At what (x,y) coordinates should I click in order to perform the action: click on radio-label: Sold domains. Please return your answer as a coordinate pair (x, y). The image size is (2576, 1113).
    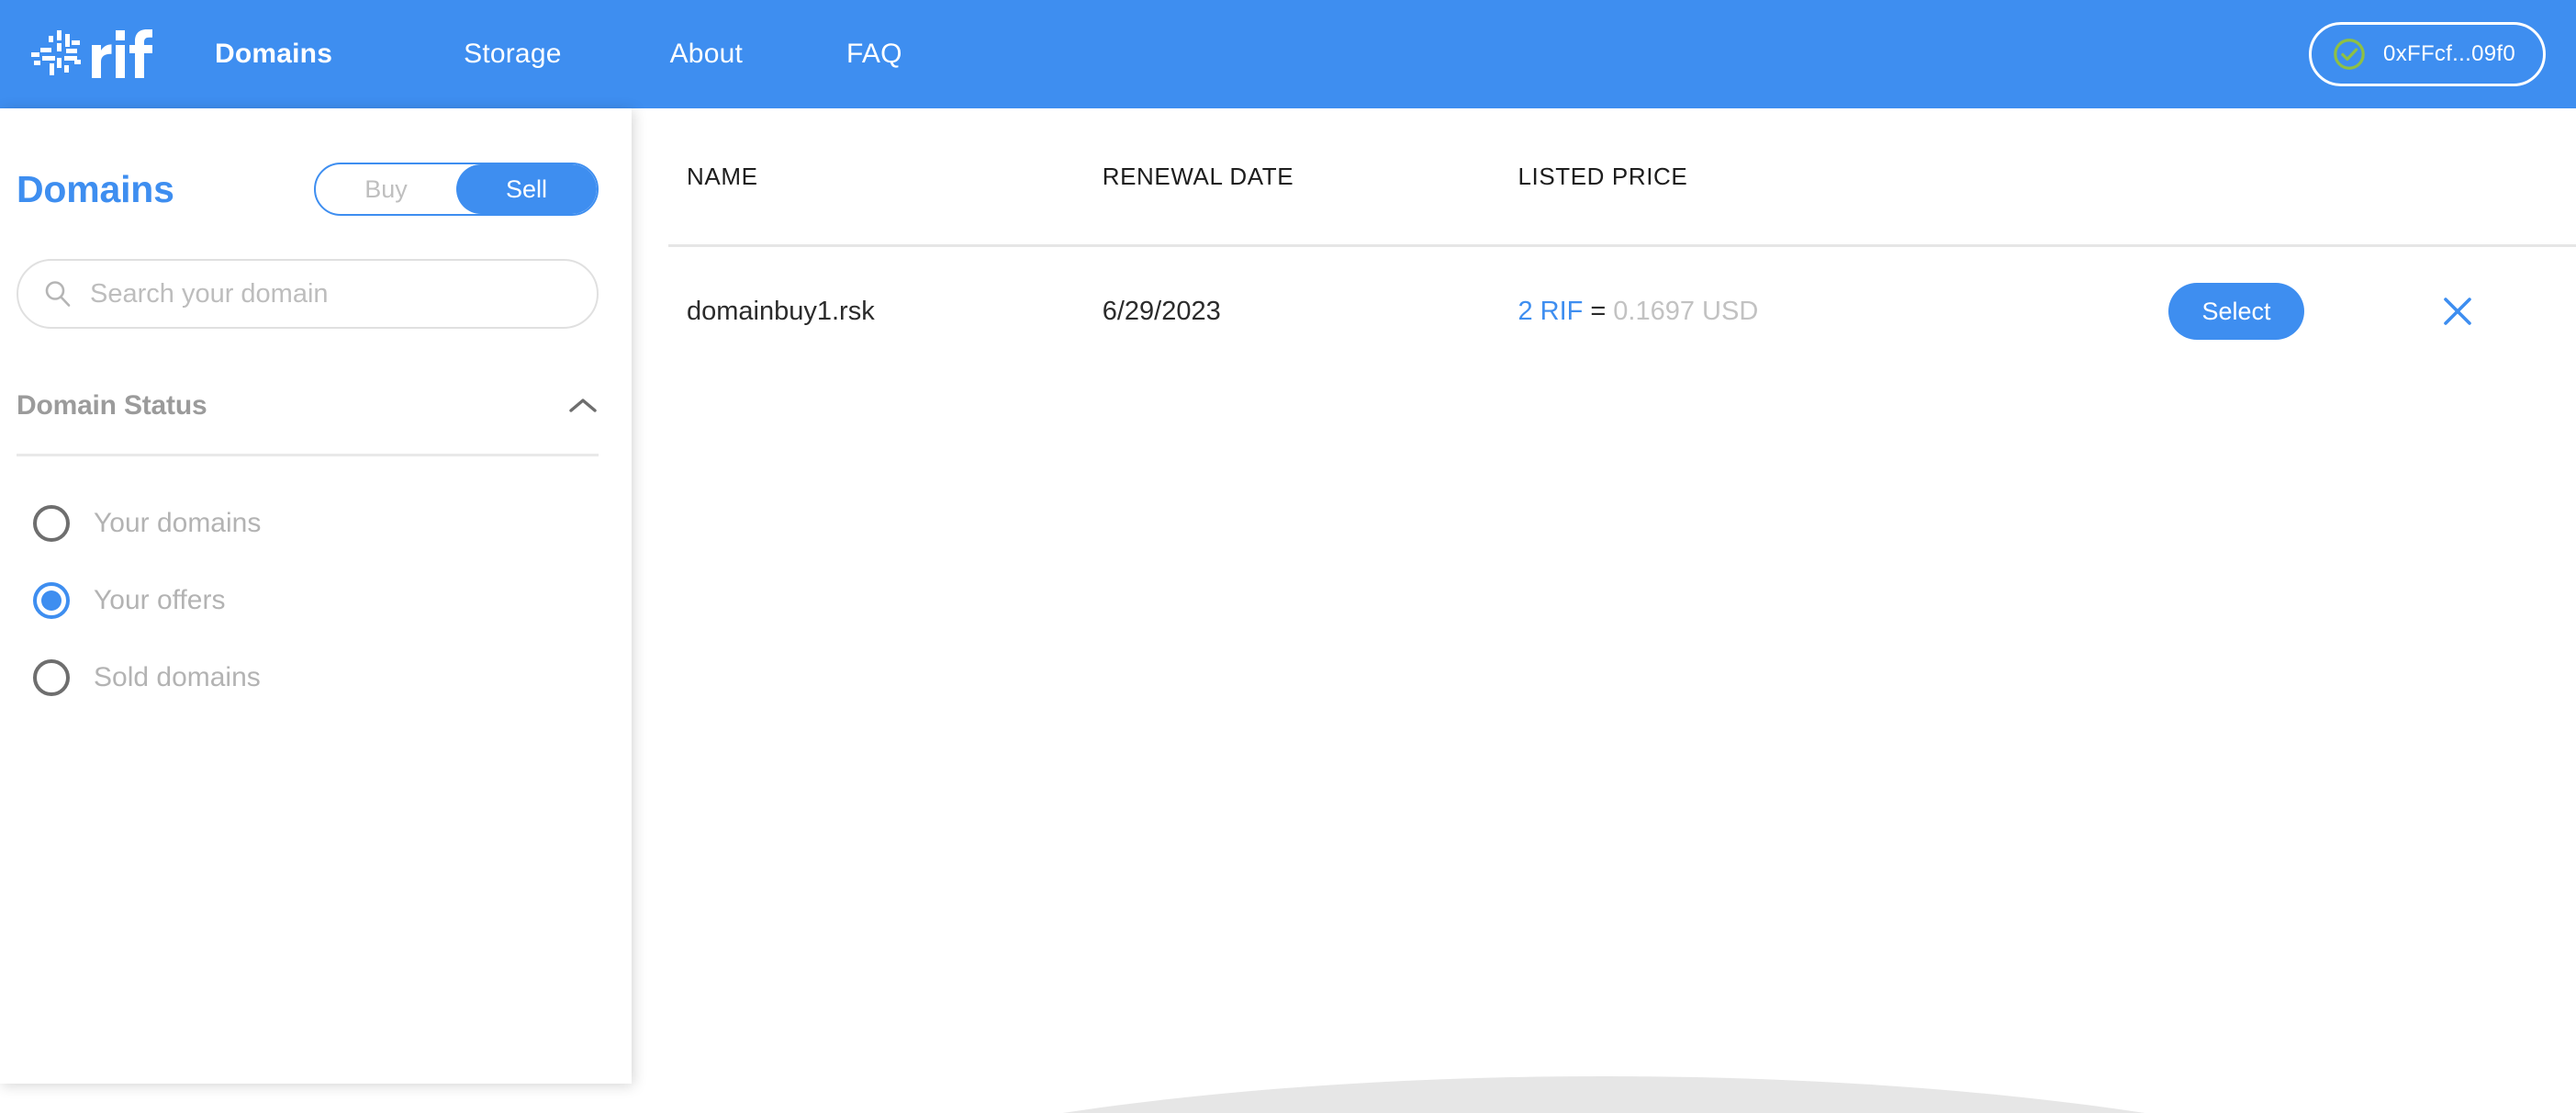
    Looking at the image, I should click on (177, 677).